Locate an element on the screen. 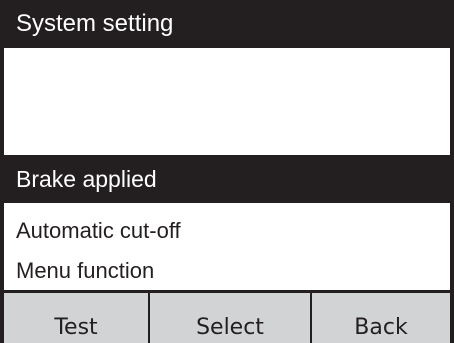 The width and height of the screenshot is (454, 343). test-button: Test is located at coordinates (76, 318).